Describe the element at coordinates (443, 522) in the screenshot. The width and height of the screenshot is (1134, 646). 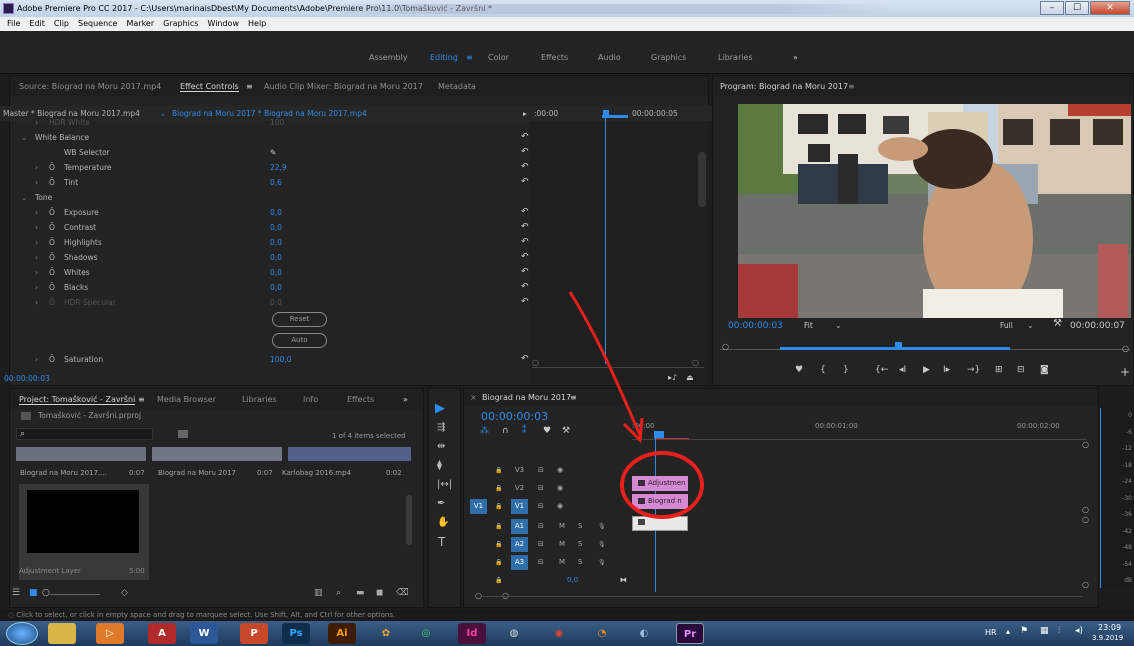
I see `hand-tool-icon: ✋` at that location.